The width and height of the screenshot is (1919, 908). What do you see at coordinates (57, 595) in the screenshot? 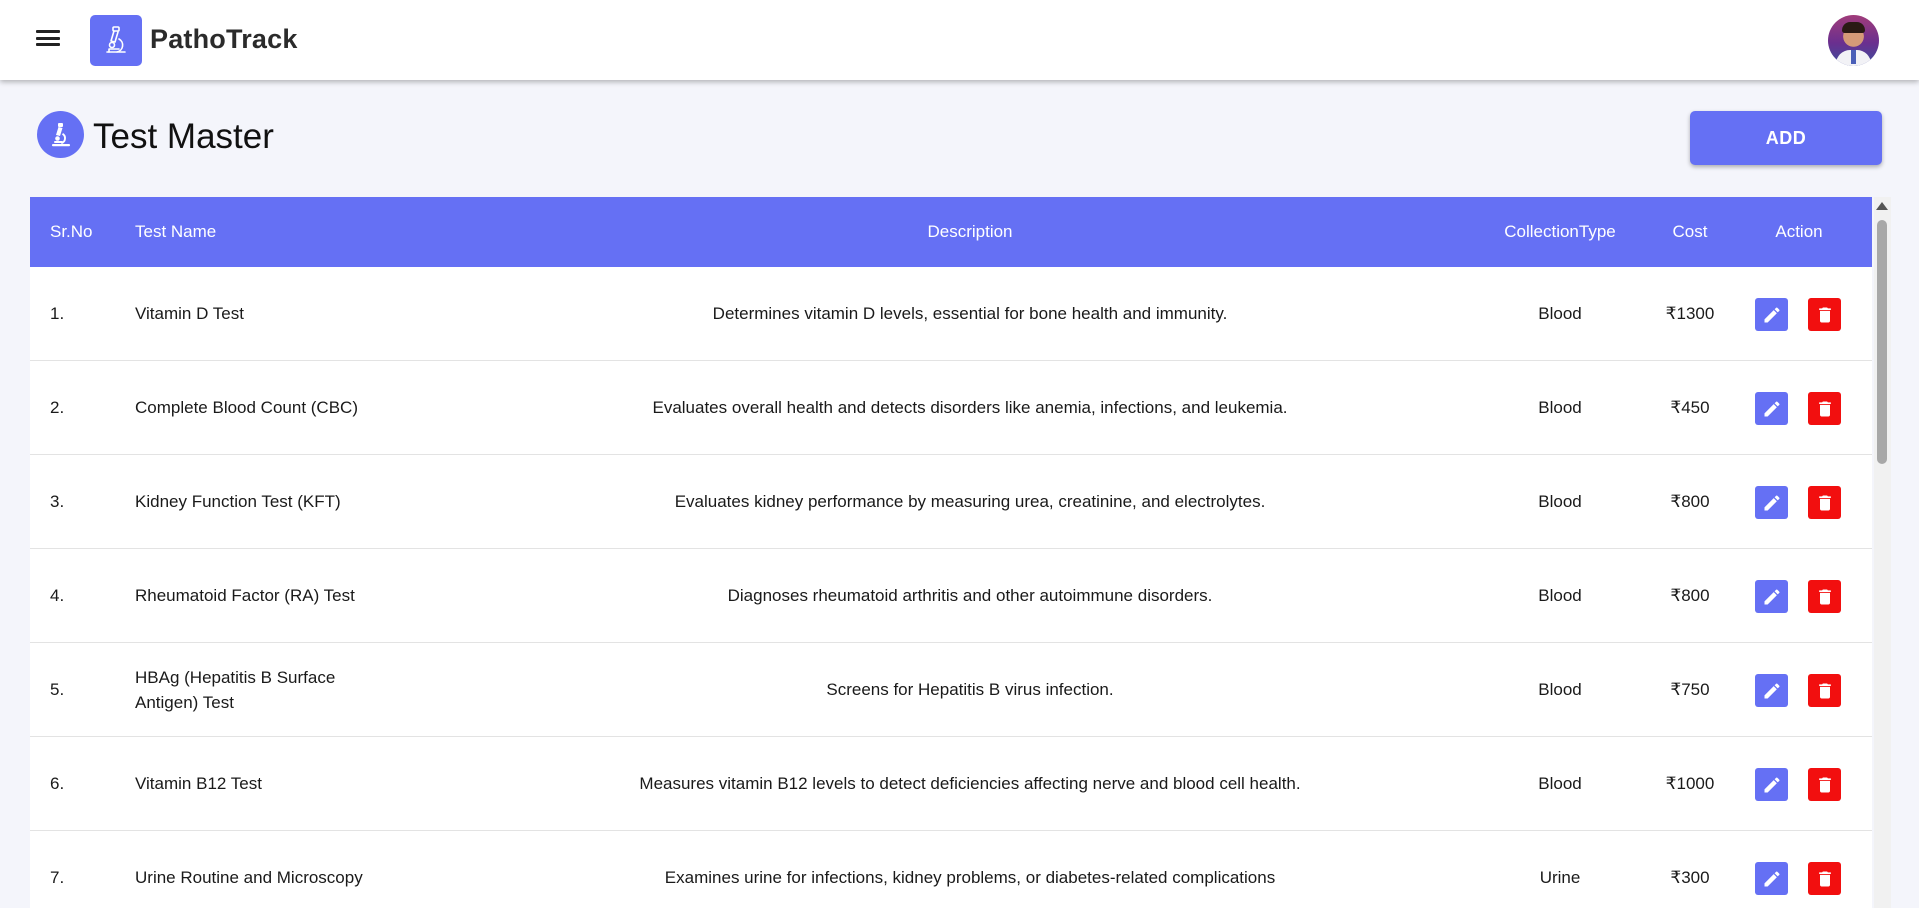
I see `row-sr: 4.` at bounding box center [57, 595].